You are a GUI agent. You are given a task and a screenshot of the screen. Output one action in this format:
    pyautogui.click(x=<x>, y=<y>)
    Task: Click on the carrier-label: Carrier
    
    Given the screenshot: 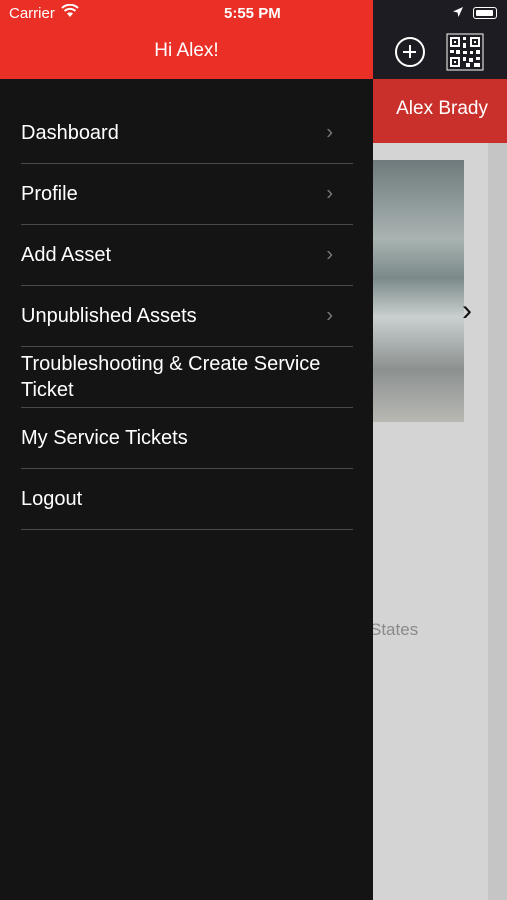 What is the action you would take?
    pyautogui.click(x=32, y=13)
    